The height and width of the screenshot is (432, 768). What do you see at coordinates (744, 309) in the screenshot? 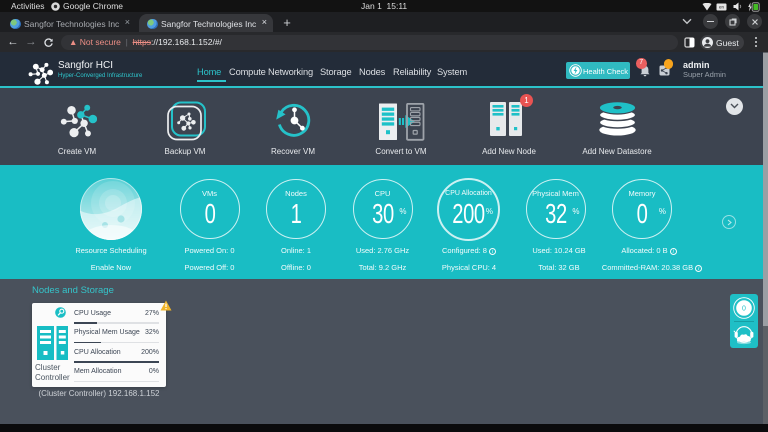
I see `svg-text: 0` at bounding box center [744, 309].